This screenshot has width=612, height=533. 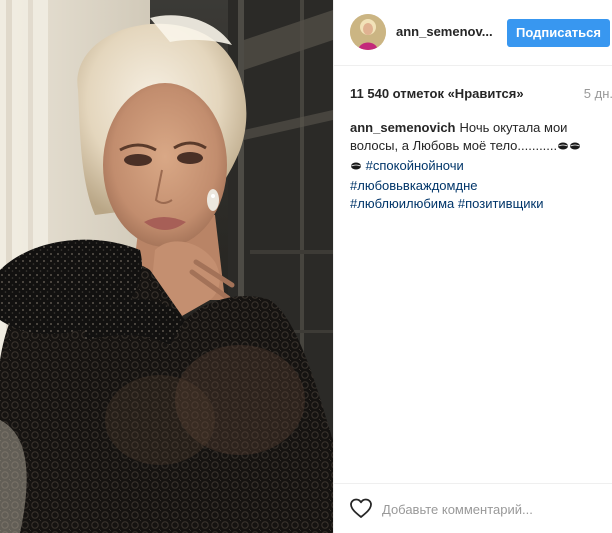 What do you see at coordinates (402, 203) in the screenshot?
I see `hashtag-link: #люблюилюбима` at bounding box center [402, 203].